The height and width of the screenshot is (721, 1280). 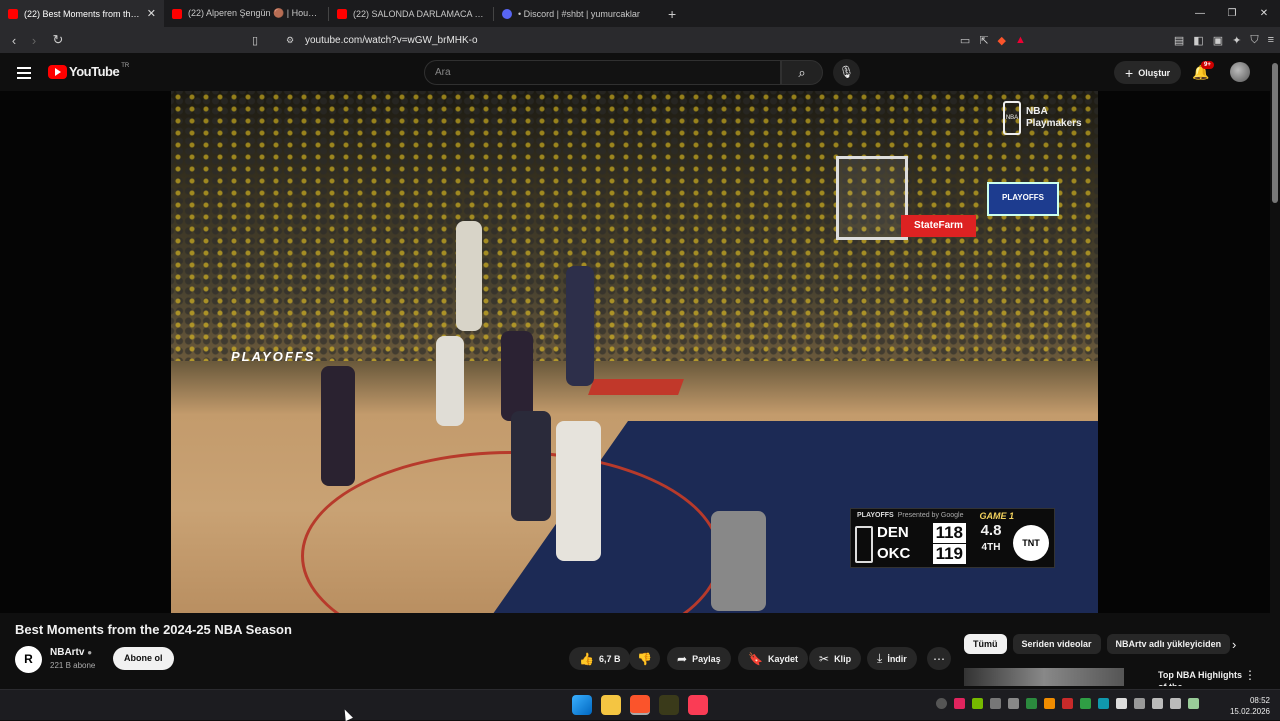 What do you see at coordinates (1249, 711) in the screenshot?
I see `clock-date: 15.02.2026` at bounding box center [1249, 711].